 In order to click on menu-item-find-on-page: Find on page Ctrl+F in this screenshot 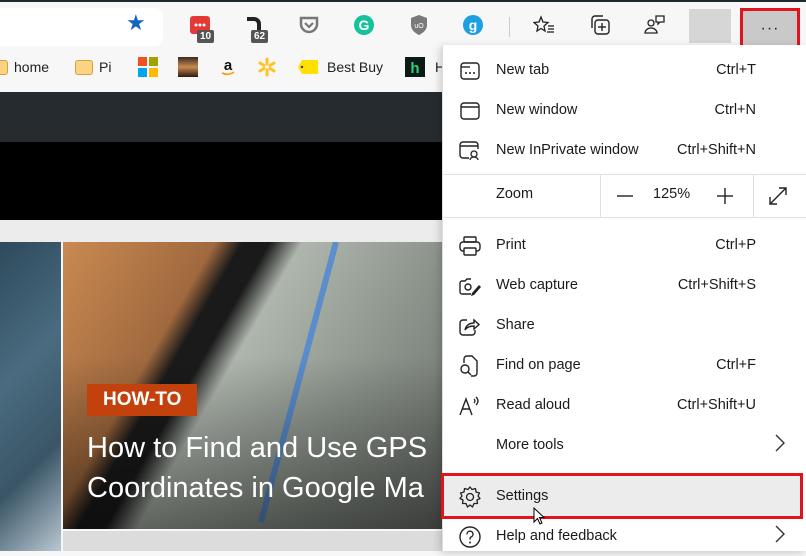, I will do `click(624, 365)`.